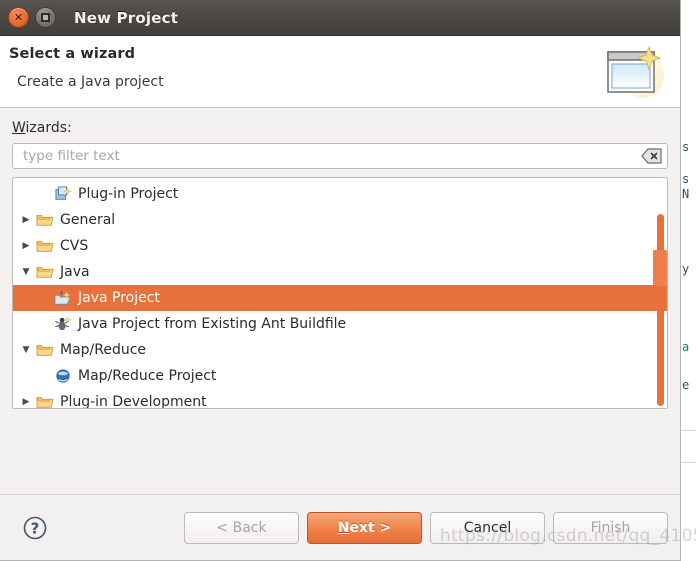 The height and width of the screenshot is (561, 696). I want to click on maximize-icon, so click(45, 17).